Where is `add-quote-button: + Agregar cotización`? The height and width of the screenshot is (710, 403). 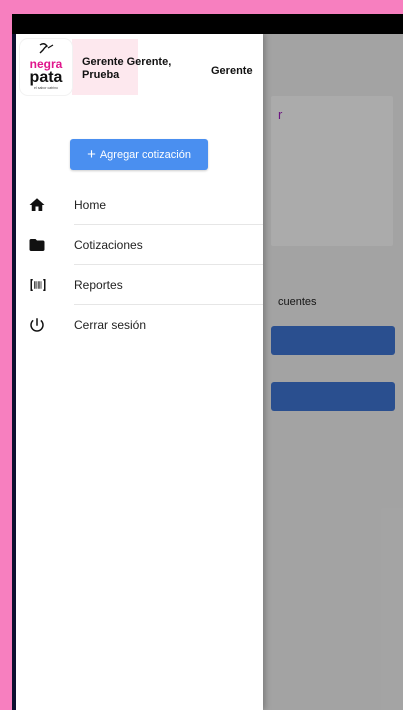
add-quote-button: + Agregar cotización is located at coordinates (139, 154).